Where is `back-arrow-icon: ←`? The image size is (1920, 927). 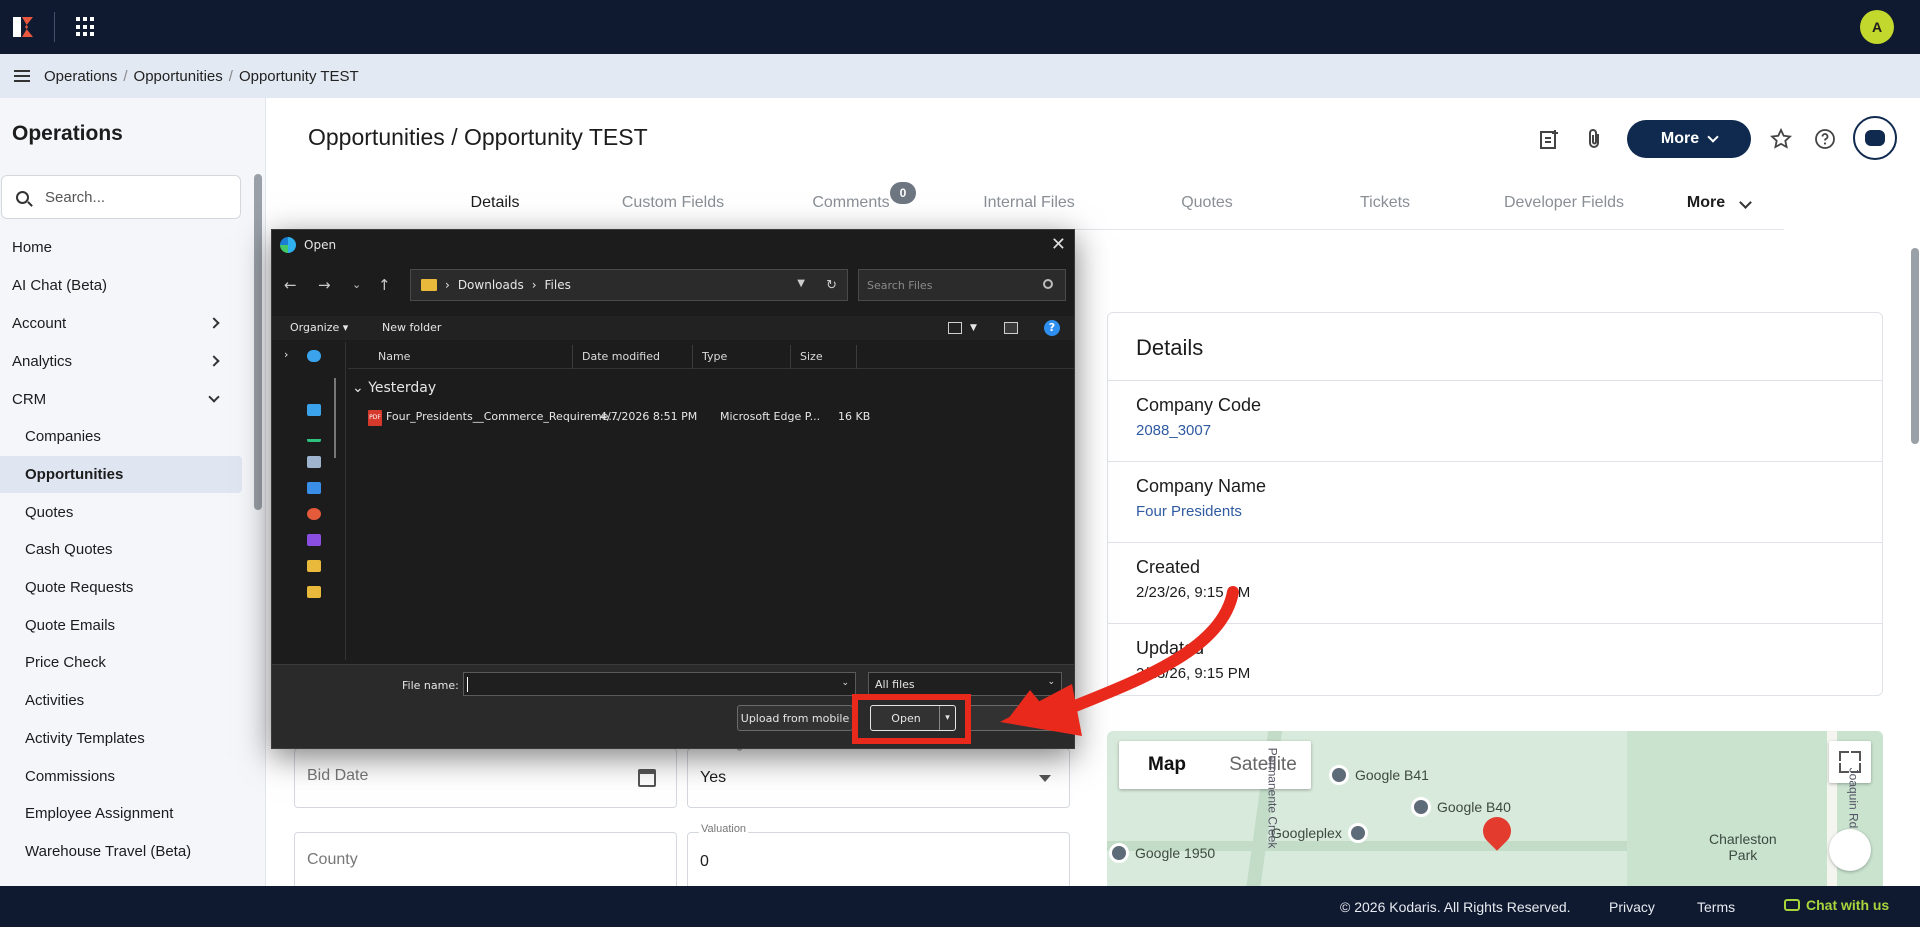
back-arrow-icon: ← is located at coordinates (290, 285).